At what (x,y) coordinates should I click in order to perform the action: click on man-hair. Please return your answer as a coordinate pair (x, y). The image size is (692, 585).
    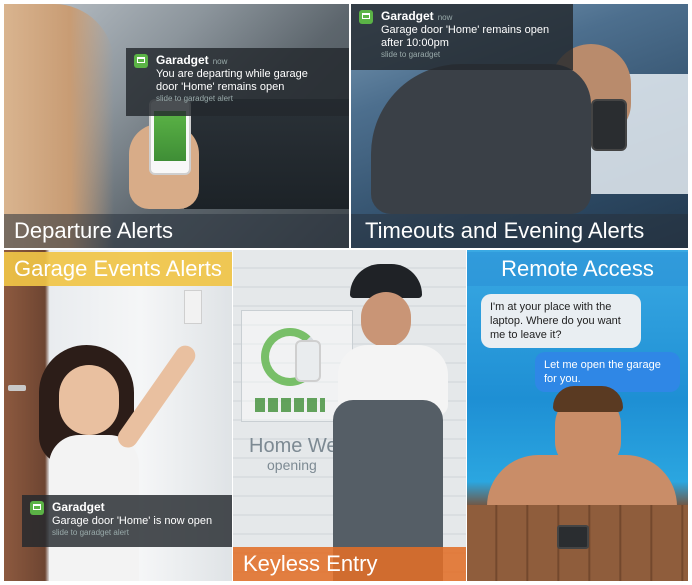
    Looking at the image, I should click on (588, 399).